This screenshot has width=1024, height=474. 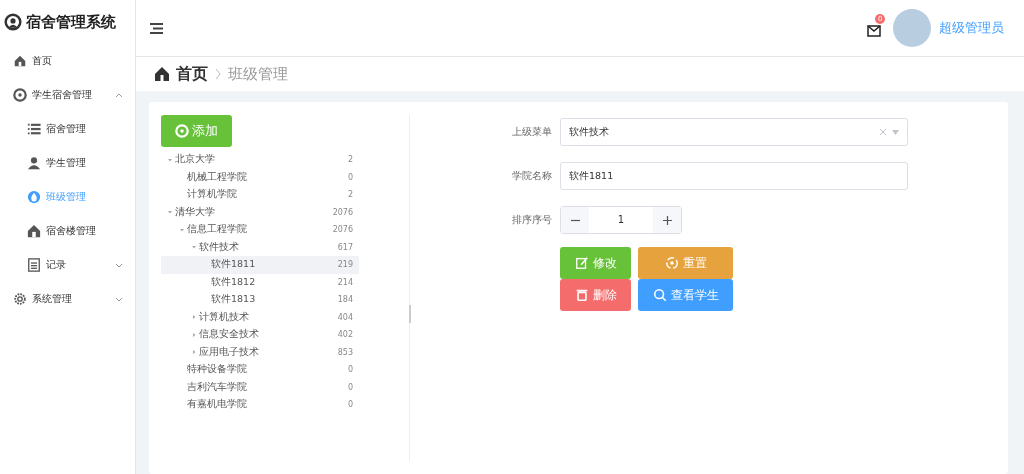 What do you see at coordinates (260, 387) in the screenshot?
I see `tree-node: 吉利汽车学院 0` at bounding box center [260, 387].